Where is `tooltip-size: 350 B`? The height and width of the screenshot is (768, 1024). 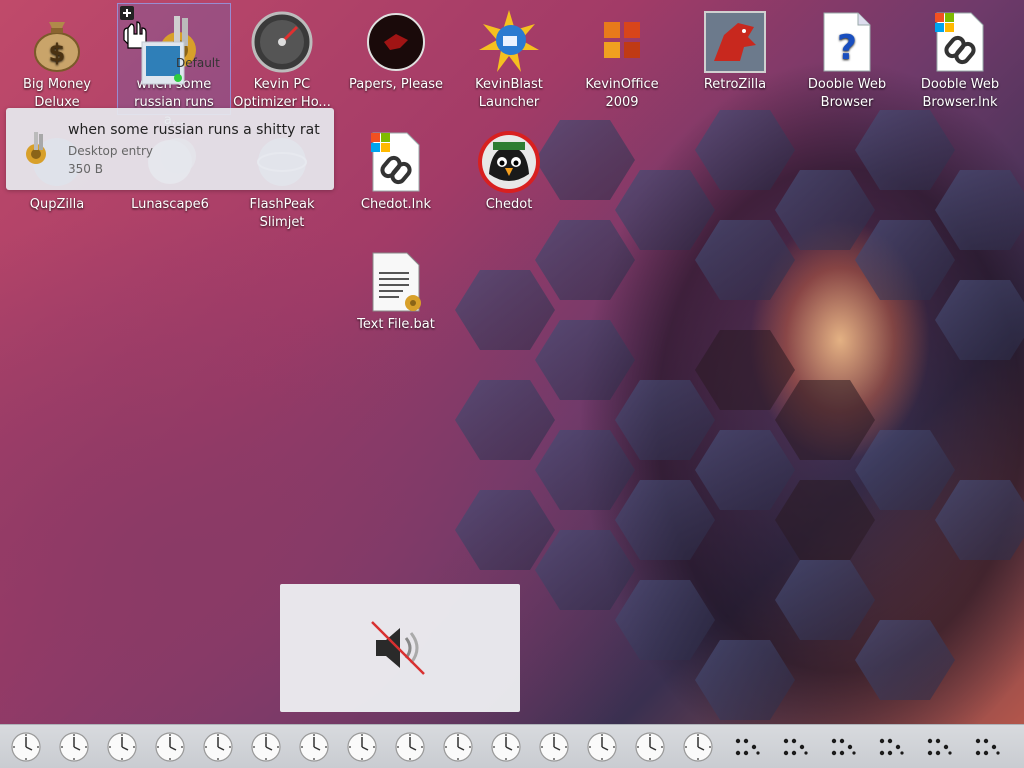
tooltip-size: 350 B is located at coordinates (85, 169).